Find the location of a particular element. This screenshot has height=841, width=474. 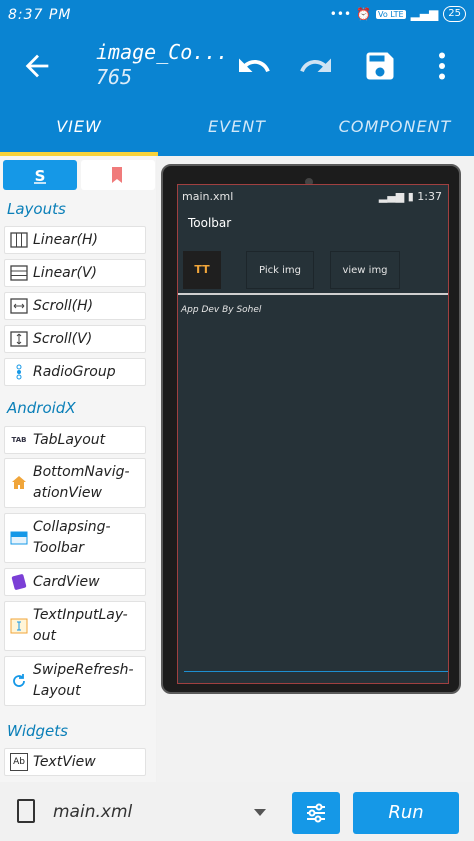

radio-group-icon is located at coordinates (19, 372).